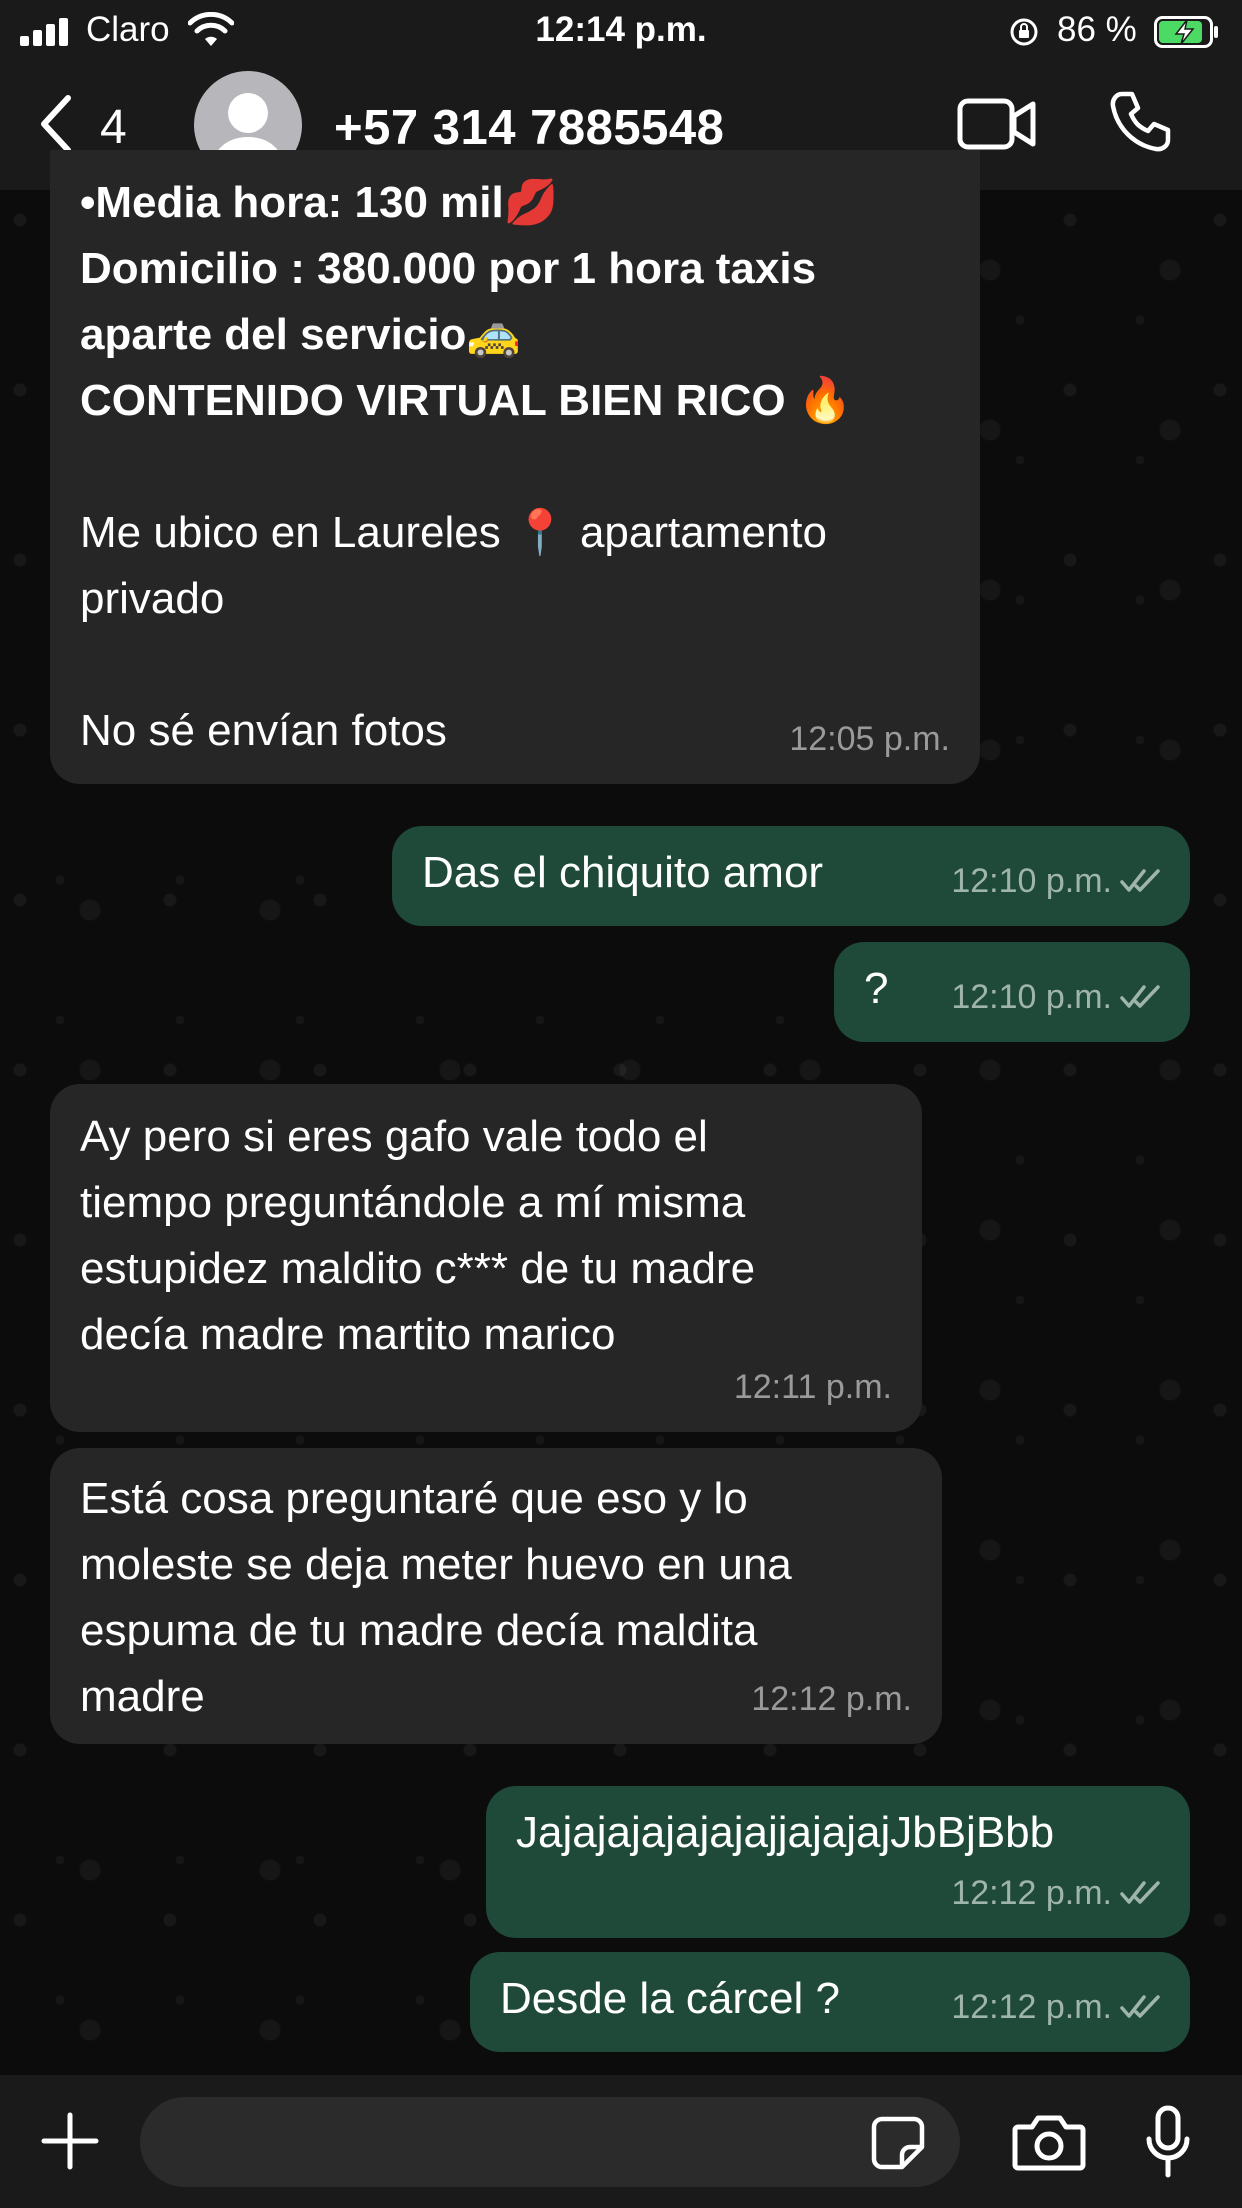 This screenshot has height=2208, width=1242. Describe the element at coordinates (997, 124) in the screenshot. I see `video-call-icon` at that location.